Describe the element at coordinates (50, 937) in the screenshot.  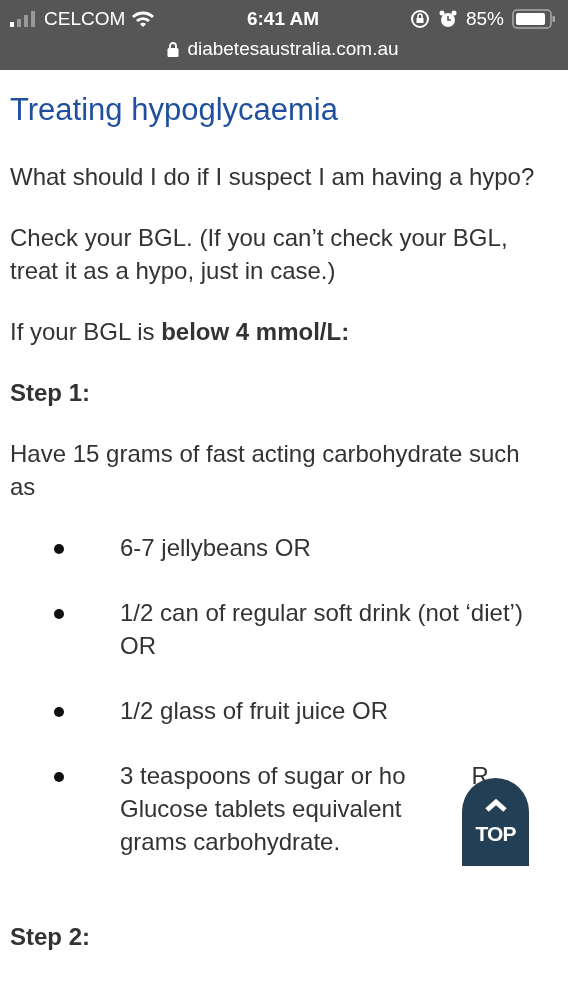
I see `step-heading: Step 2:` at that location.